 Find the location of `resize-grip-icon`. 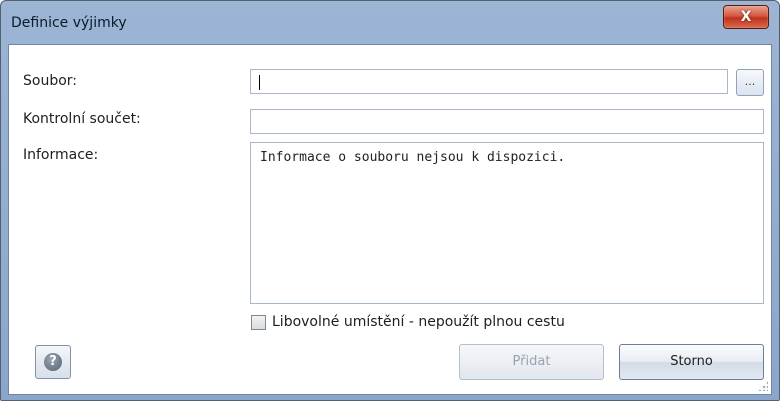

resize-grip-icon is located at coordinates (763, 386).